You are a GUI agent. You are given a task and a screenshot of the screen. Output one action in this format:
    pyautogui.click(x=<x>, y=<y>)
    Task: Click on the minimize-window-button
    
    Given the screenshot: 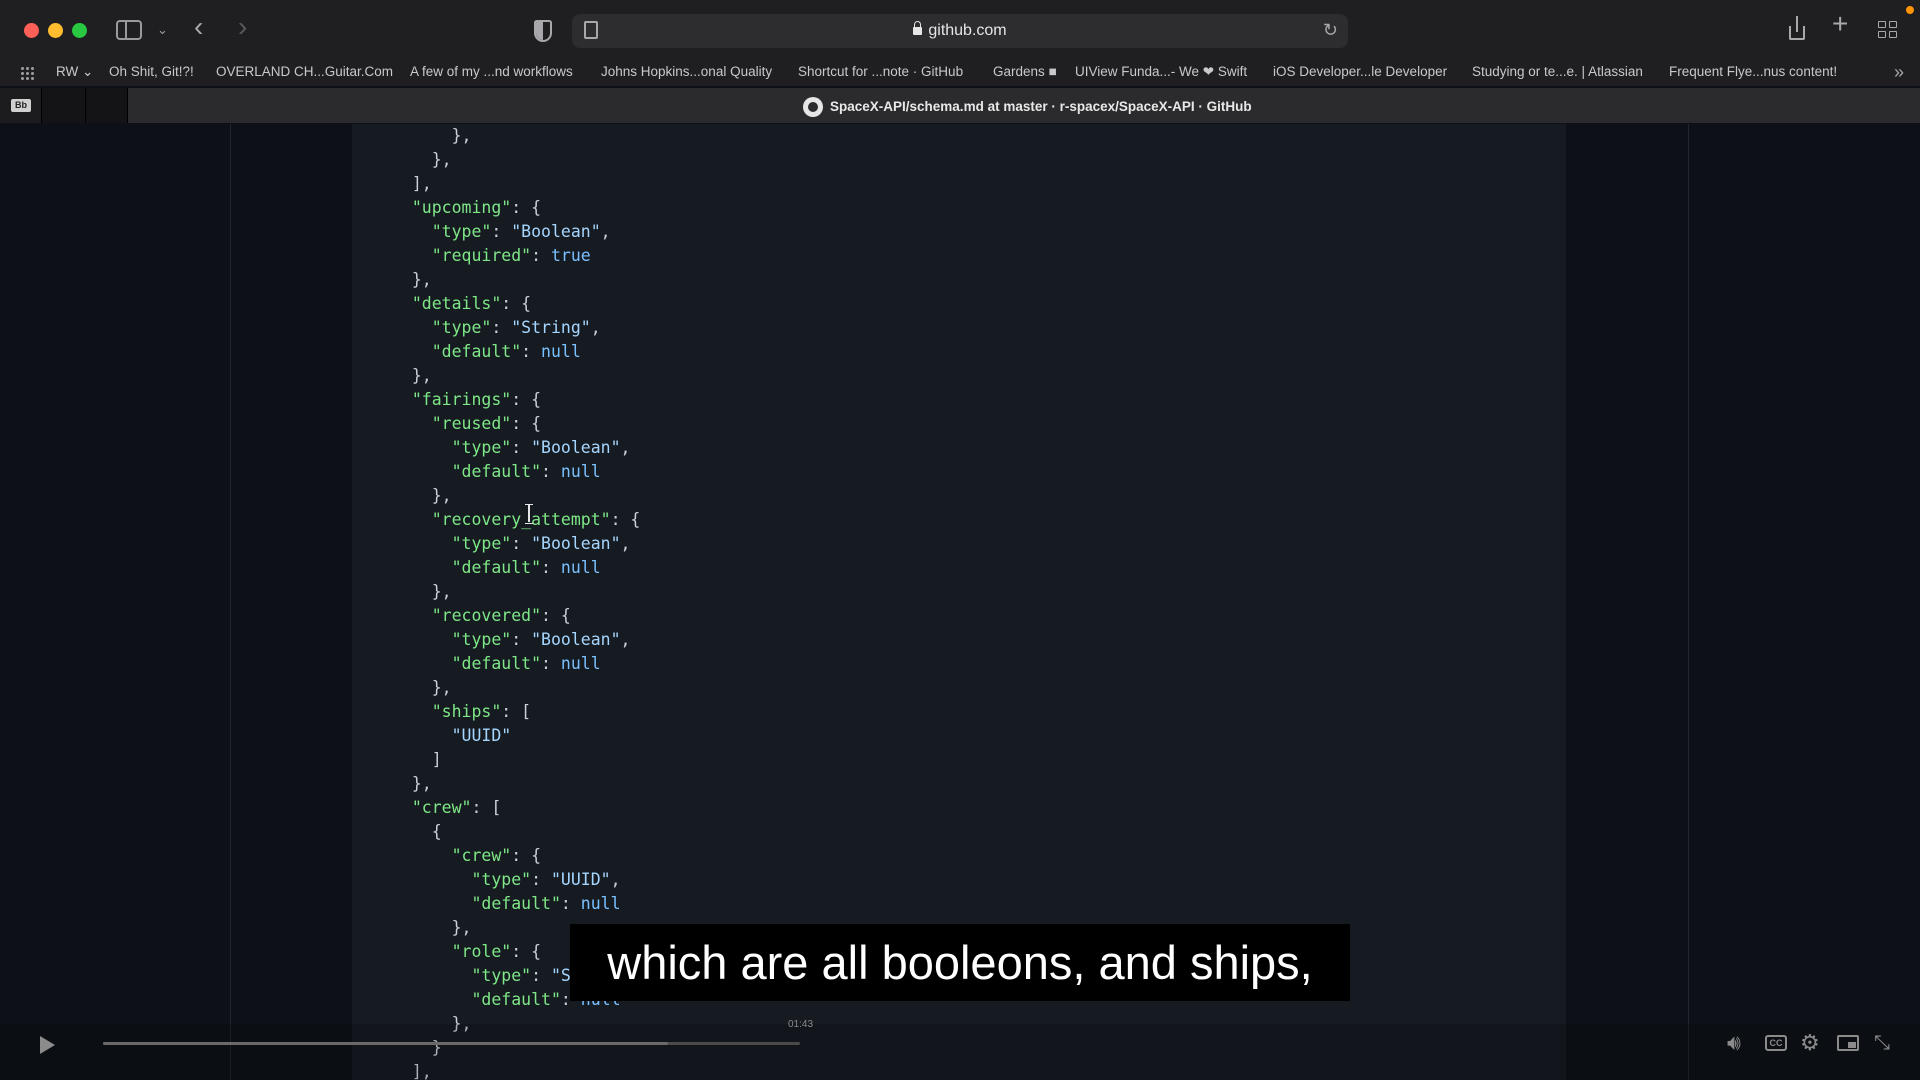 What is the action you would take?
    pyautogui.click(x=55, y=30)
    